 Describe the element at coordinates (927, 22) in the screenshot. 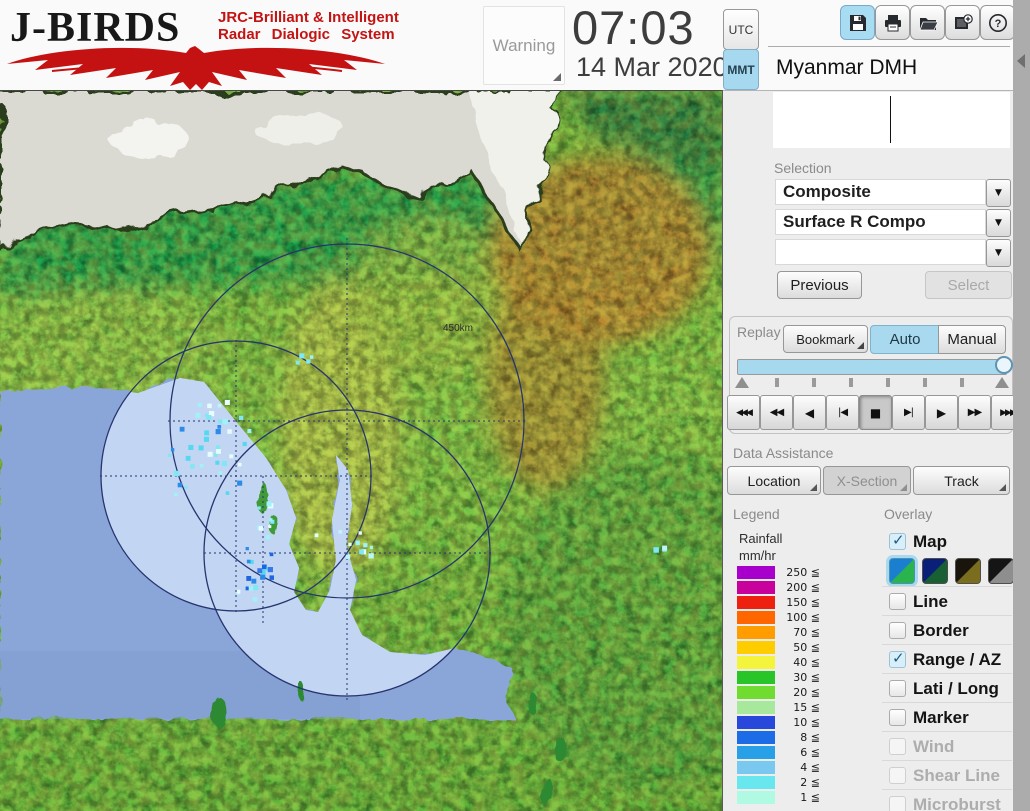

I see `open-folder-button` at that location.